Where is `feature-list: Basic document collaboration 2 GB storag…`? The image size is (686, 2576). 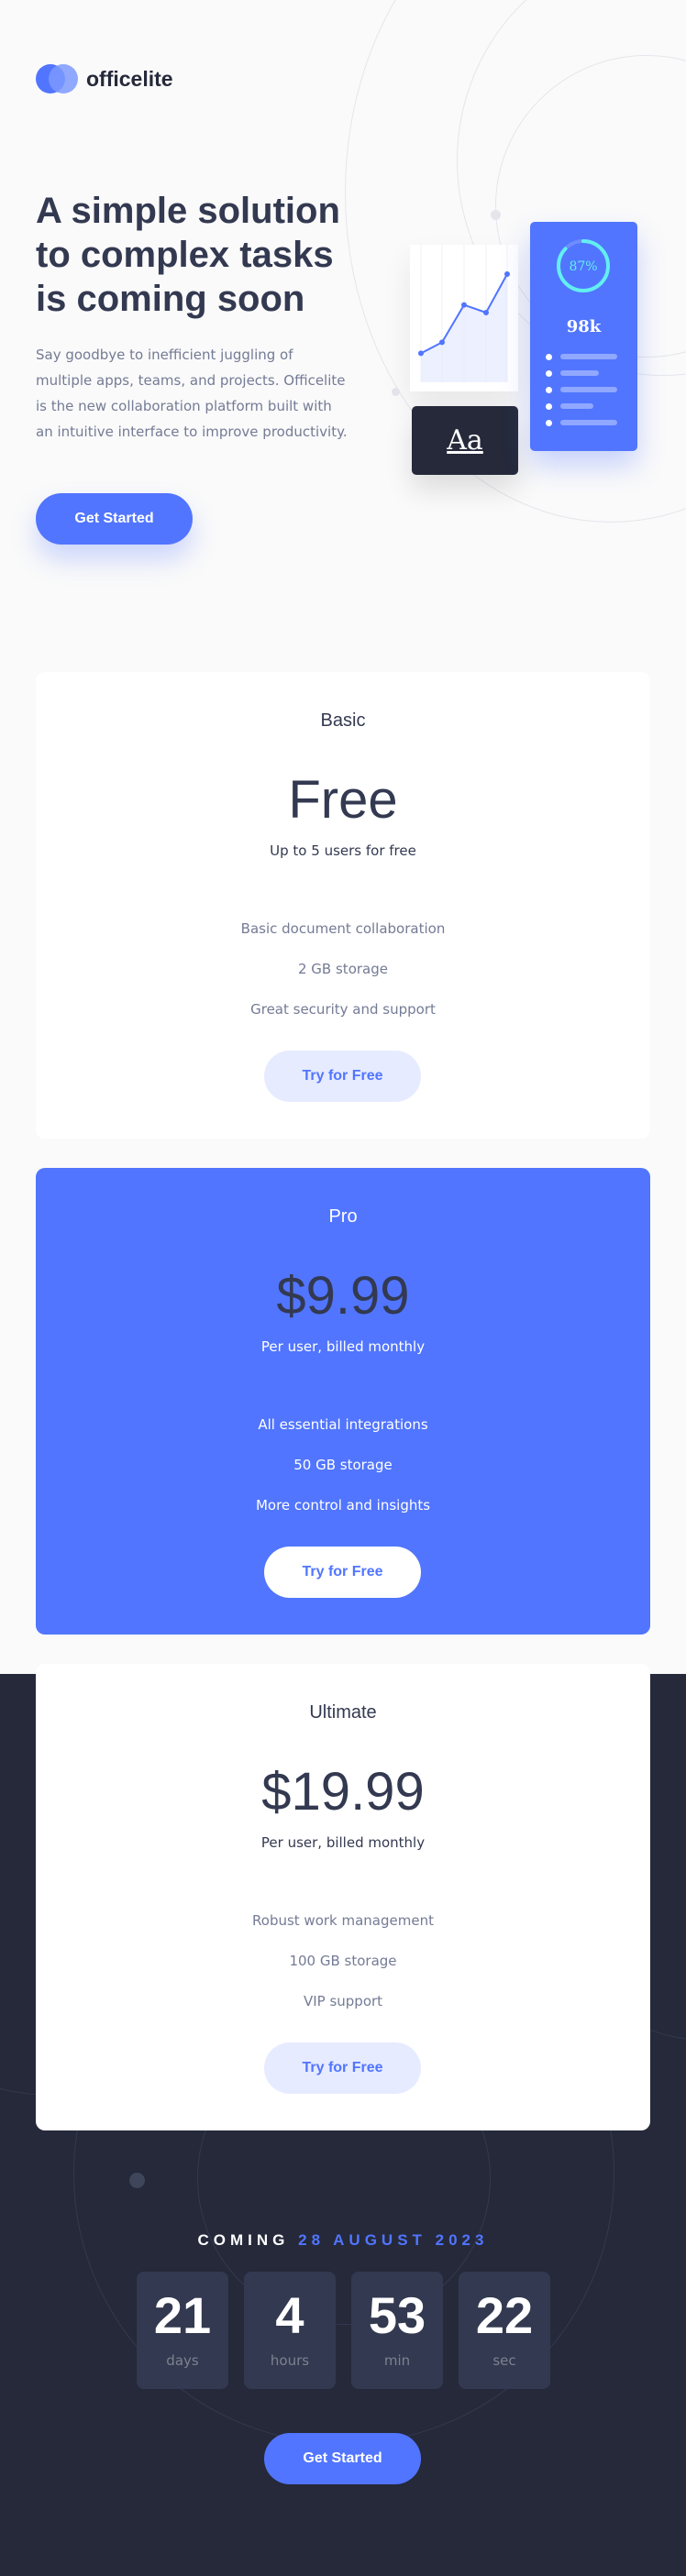 feature-list: Basic document collaboration 2 GB storag… is located at coordinates (343, 977).